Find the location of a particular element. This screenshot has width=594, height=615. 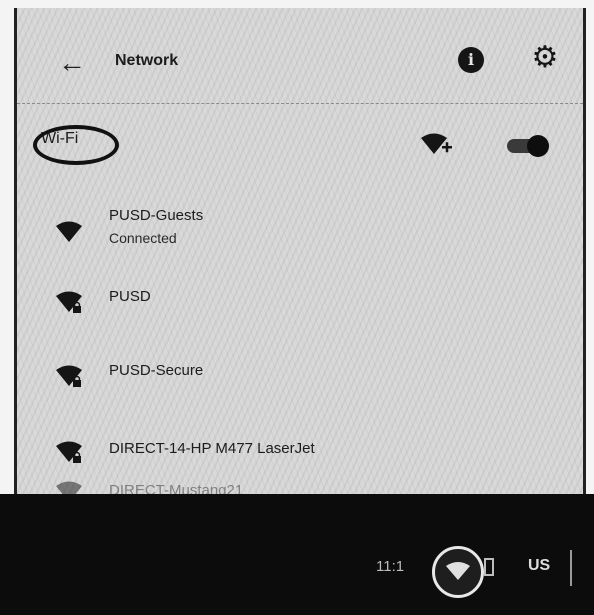

panel-header: ← Network i ⚙ is located at coordinates (300, 56).